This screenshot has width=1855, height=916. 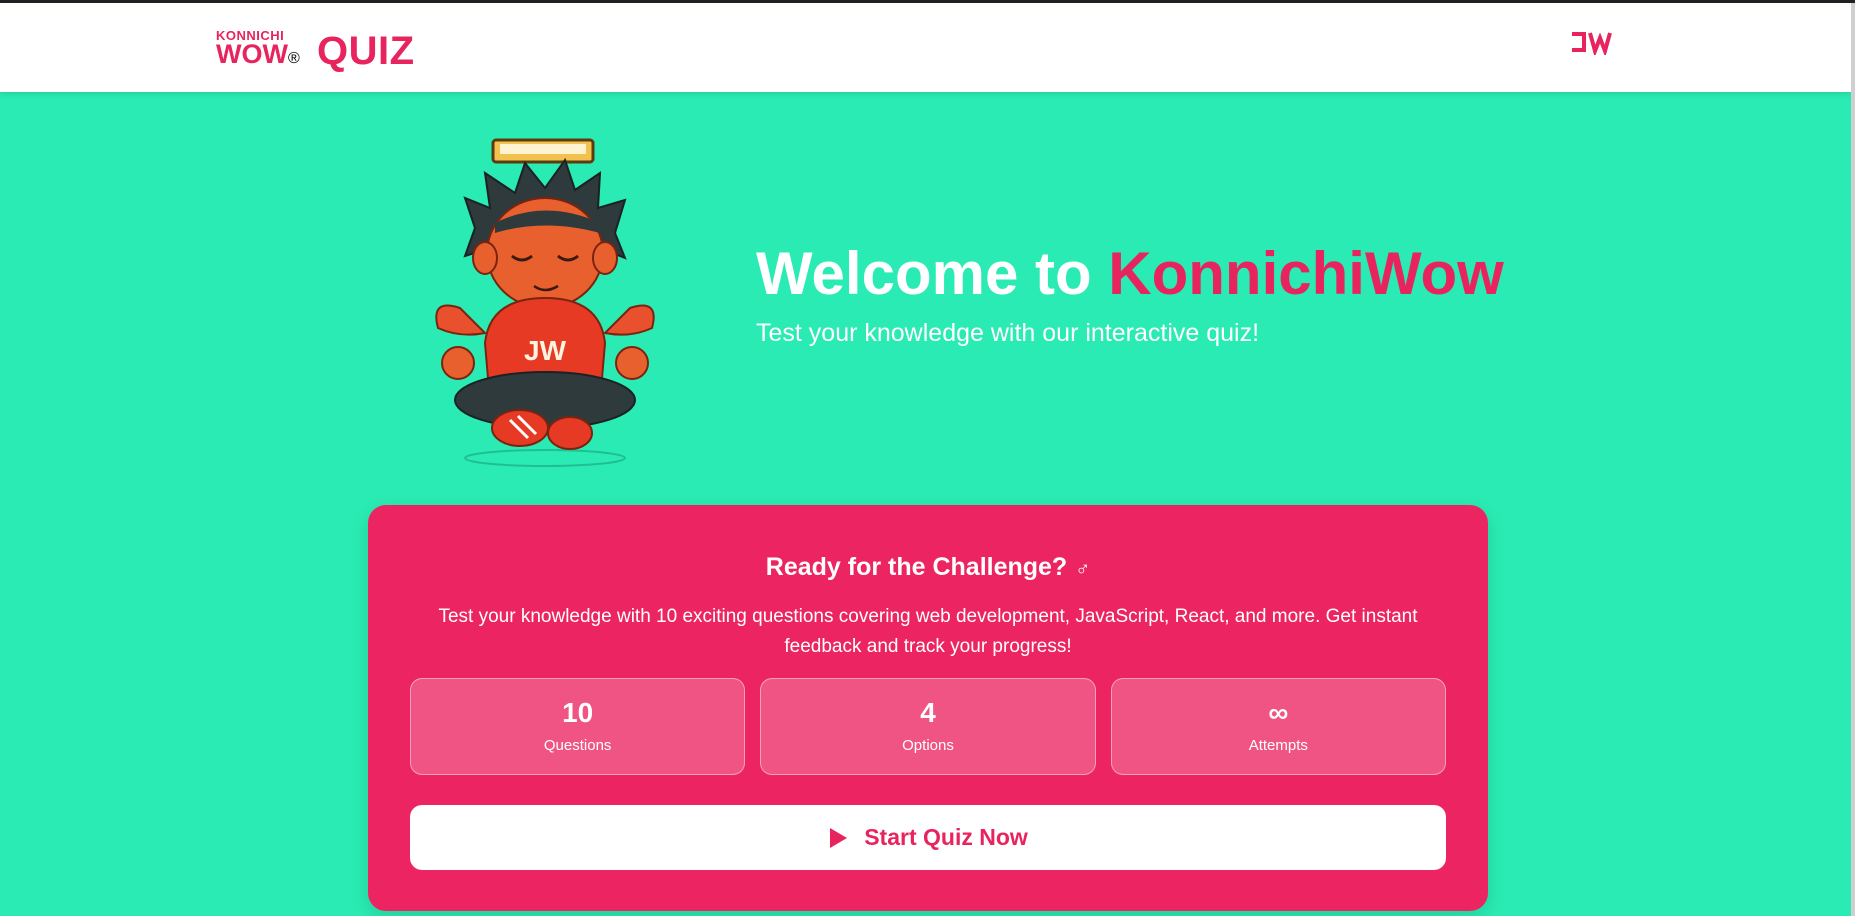 I want to click on welcome-heading: Welcome to KonnichiWow, so click(x=1130, y=273).